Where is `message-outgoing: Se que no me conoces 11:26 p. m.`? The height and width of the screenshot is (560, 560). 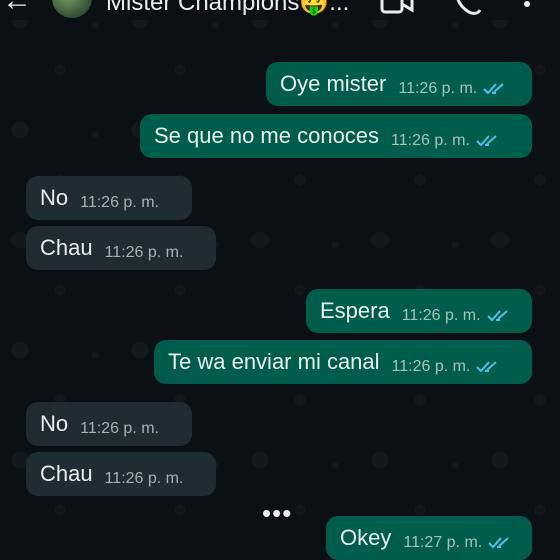 message-outgoing: Se que no me conoces 11:26 p. m. is located at coordinates (336, 136).